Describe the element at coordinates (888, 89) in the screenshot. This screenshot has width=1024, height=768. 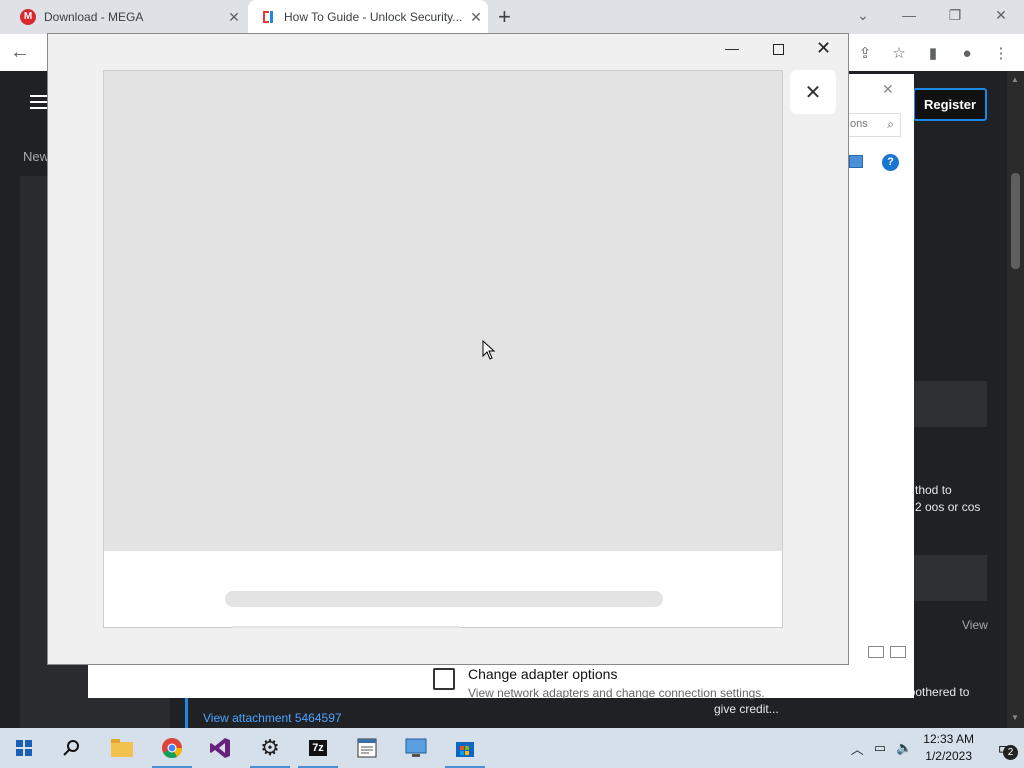
I see `control-panel-close-icon: ✕` at that location.